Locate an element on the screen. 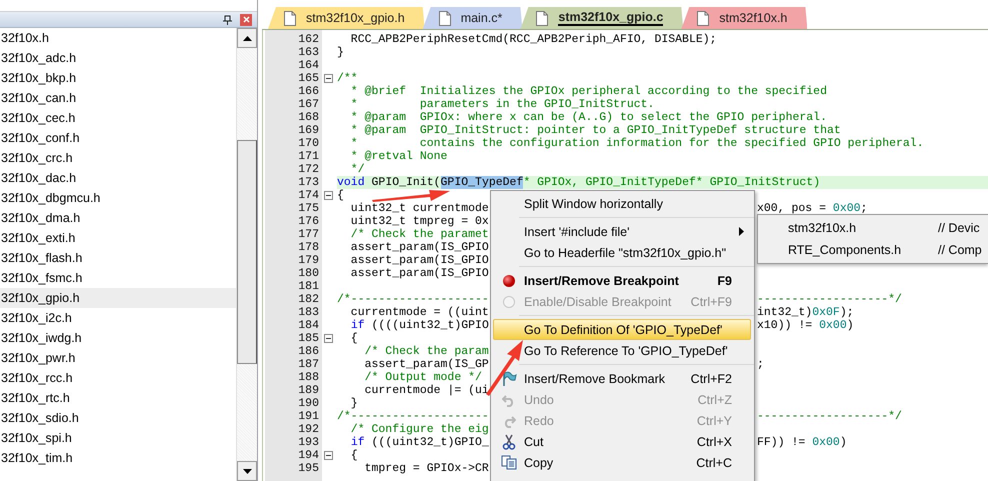 Image resolution: width=988 pixels, height=481 pixels. code-line: /* Check the paramet is located at coordinates (419, 234).